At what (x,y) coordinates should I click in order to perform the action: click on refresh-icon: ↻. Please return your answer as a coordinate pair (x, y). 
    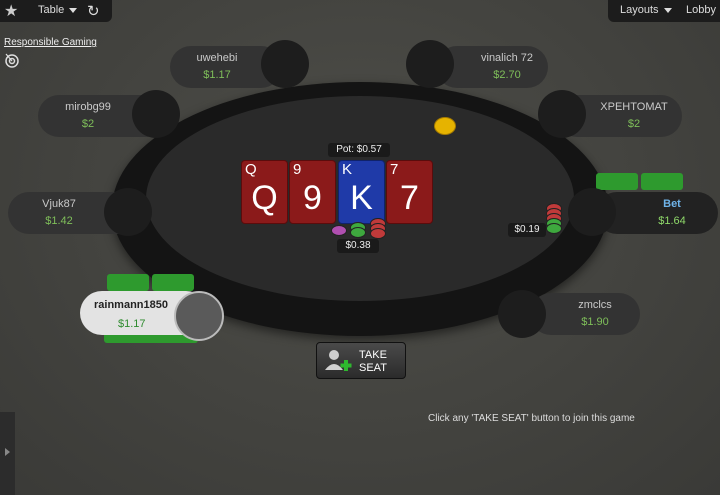
    Looking at the image, I should click on (93, 11).